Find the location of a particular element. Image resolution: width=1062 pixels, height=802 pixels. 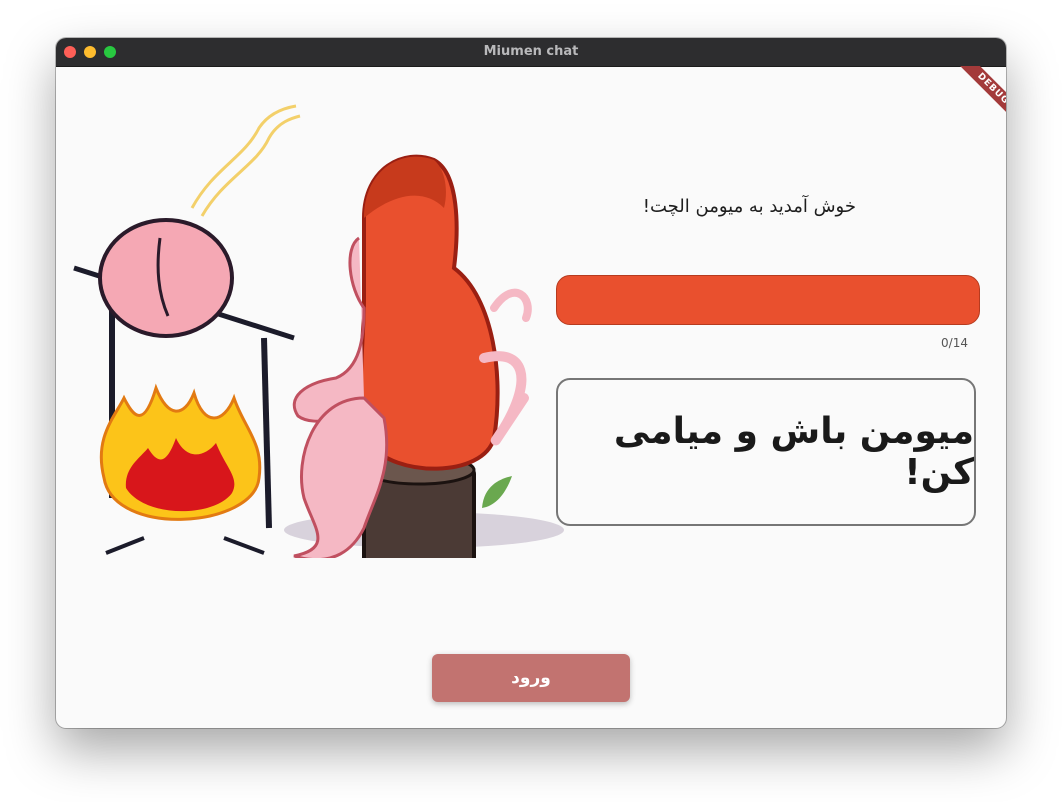

title-bar: Miumen chat is located at coordinates (531, 52).